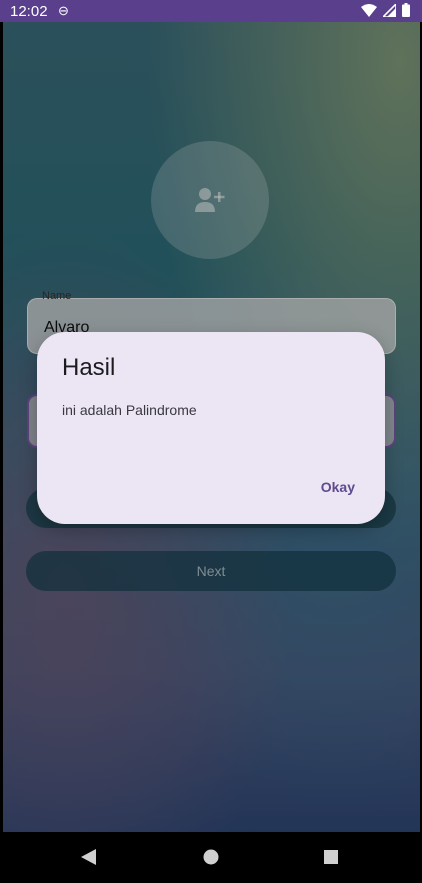 This screenshot has height=883, width=422. What do you see at coordinates (89, 367) in the screenshot?
I see `dialog-title: Hasil` at bounding box center [89, 367].